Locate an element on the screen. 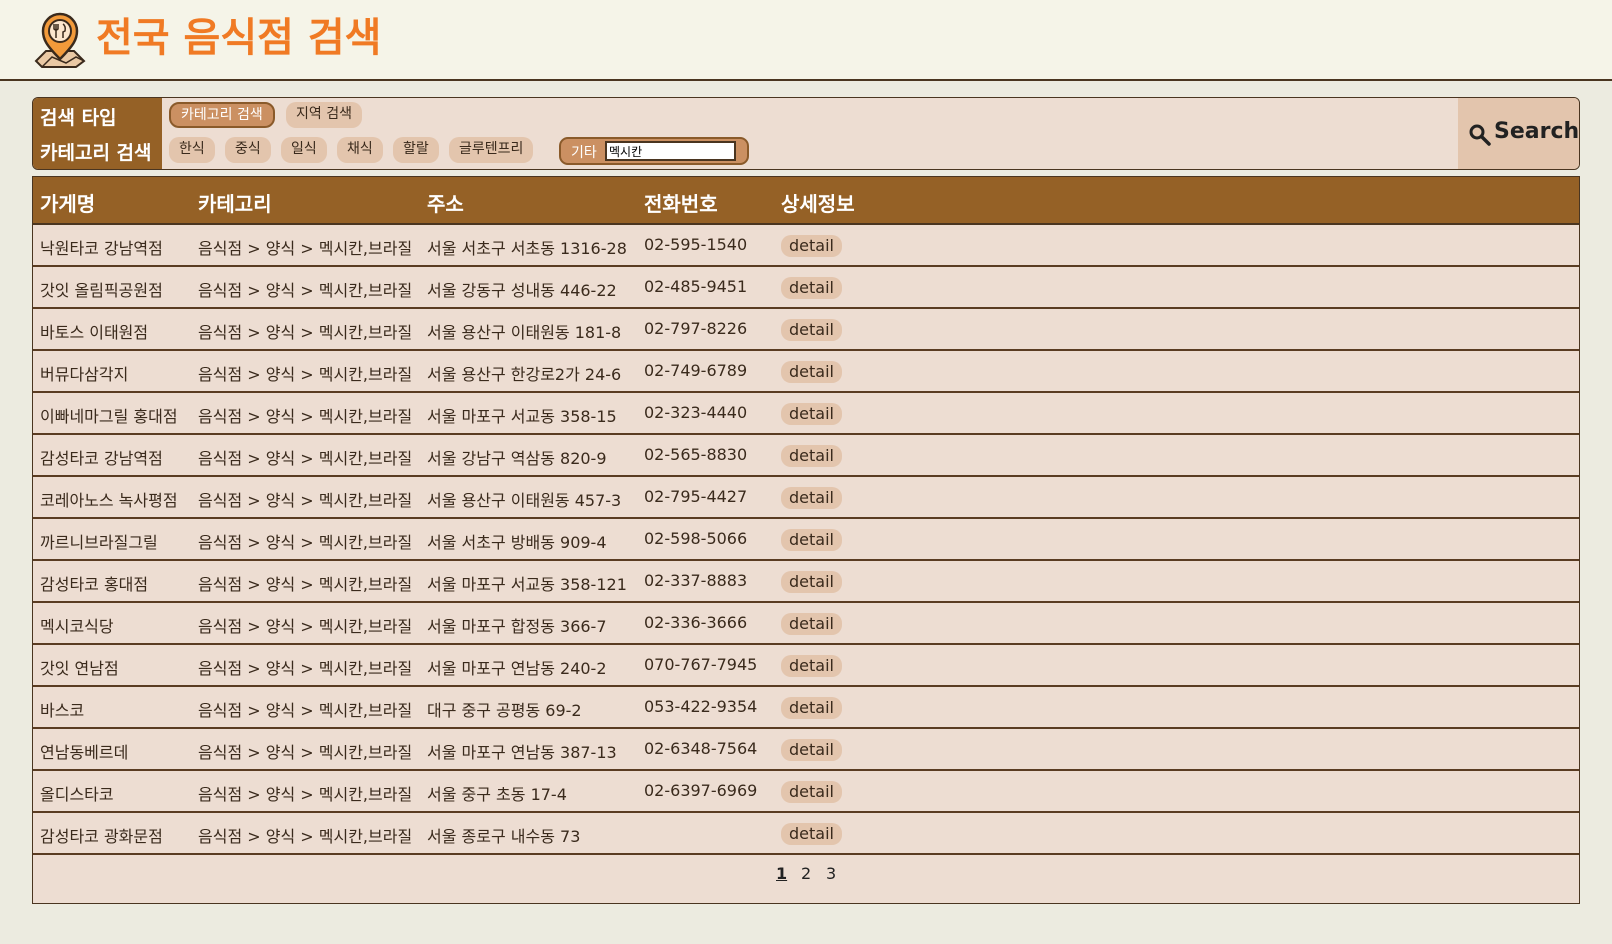  address-cell: 서울 서초구 방배동 909-4 is located at coordinates (517, 542).